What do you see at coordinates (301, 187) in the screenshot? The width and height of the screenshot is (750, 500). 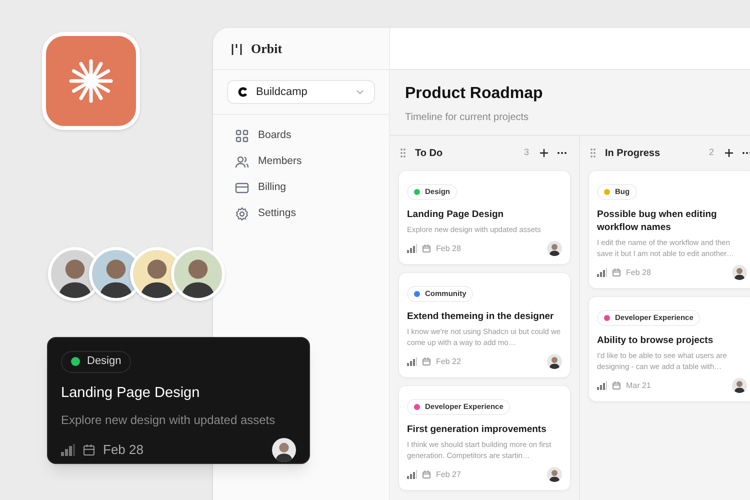 I see `nav-item: Billing` at bounding box center [301, 187].